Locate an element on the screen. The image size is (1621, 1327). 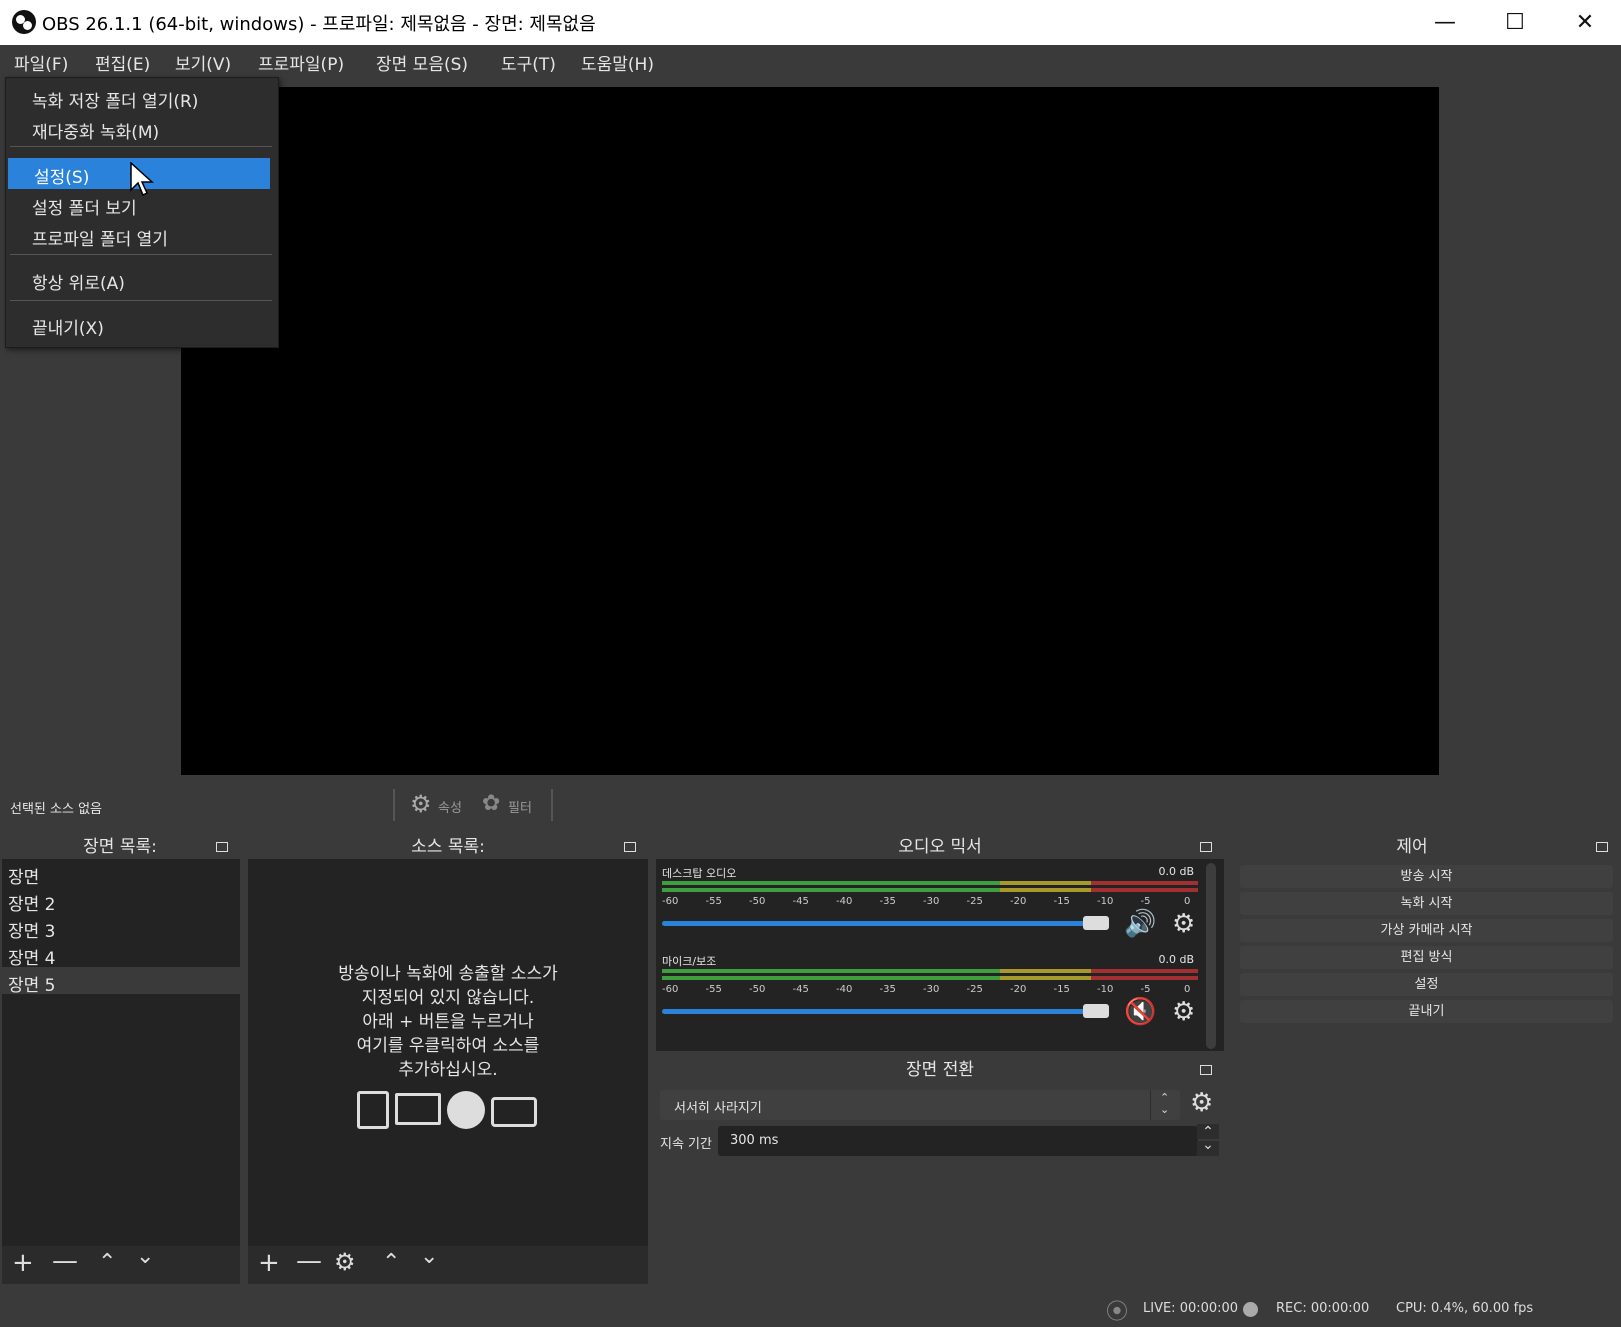
scene-item: 장면 3 is located at coordinates (32, 929).